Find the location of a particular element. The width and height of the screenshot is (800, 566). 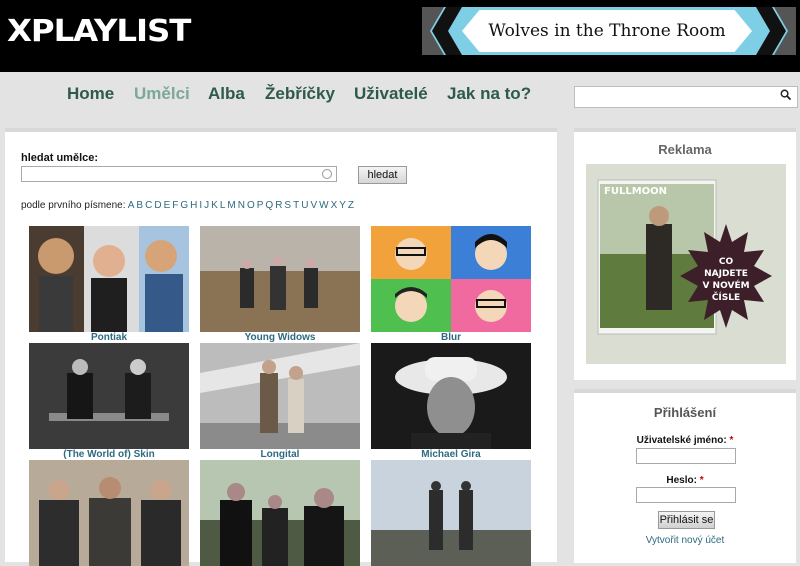

artist-tile: Blur is located at coordinates (451, 285).